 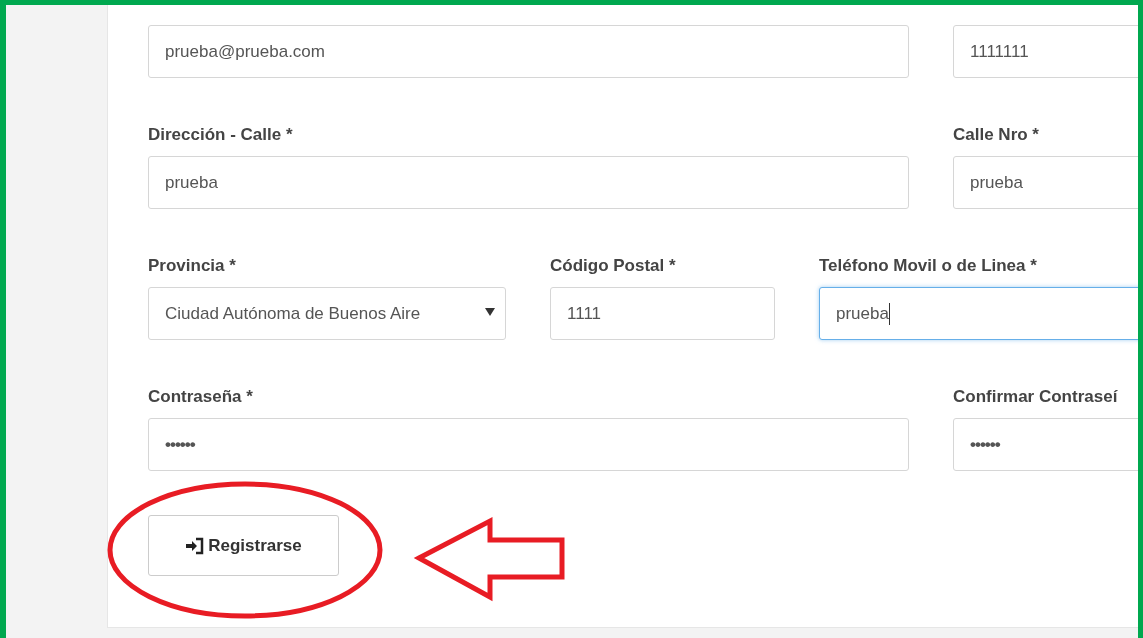 I want to click on register-button: Registrarse, so click(x=243, y=545).